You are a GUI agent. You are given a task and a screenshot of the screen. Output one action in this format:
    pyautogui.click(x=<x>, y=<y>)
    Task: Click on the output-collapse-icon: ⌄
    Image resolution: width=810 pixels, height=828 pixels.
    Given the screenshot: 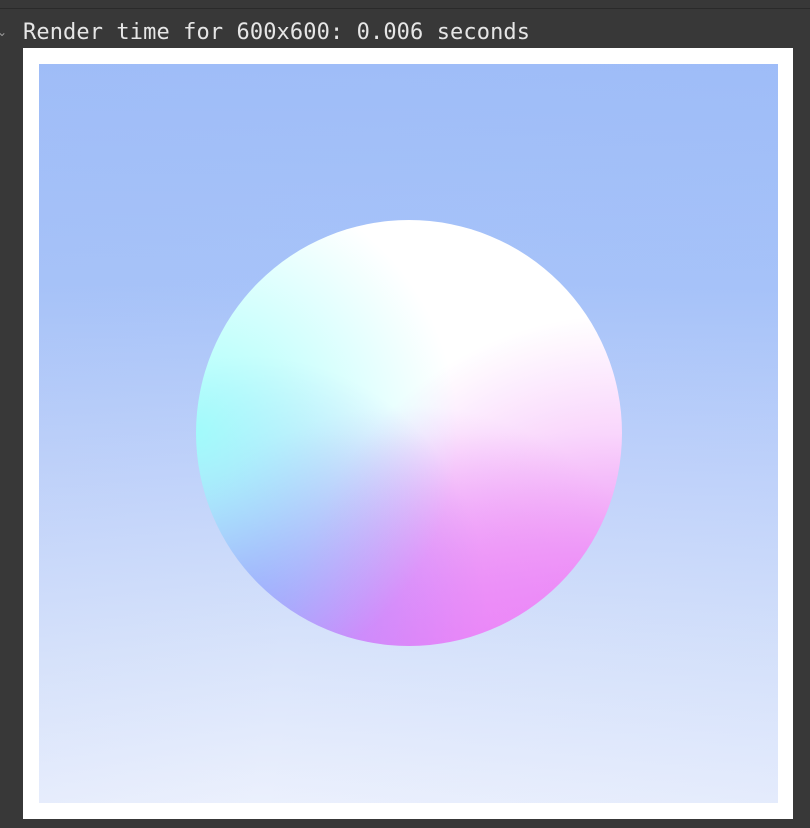 What is the action you would take?
    pyautogui.click(x=3, y=32)
    